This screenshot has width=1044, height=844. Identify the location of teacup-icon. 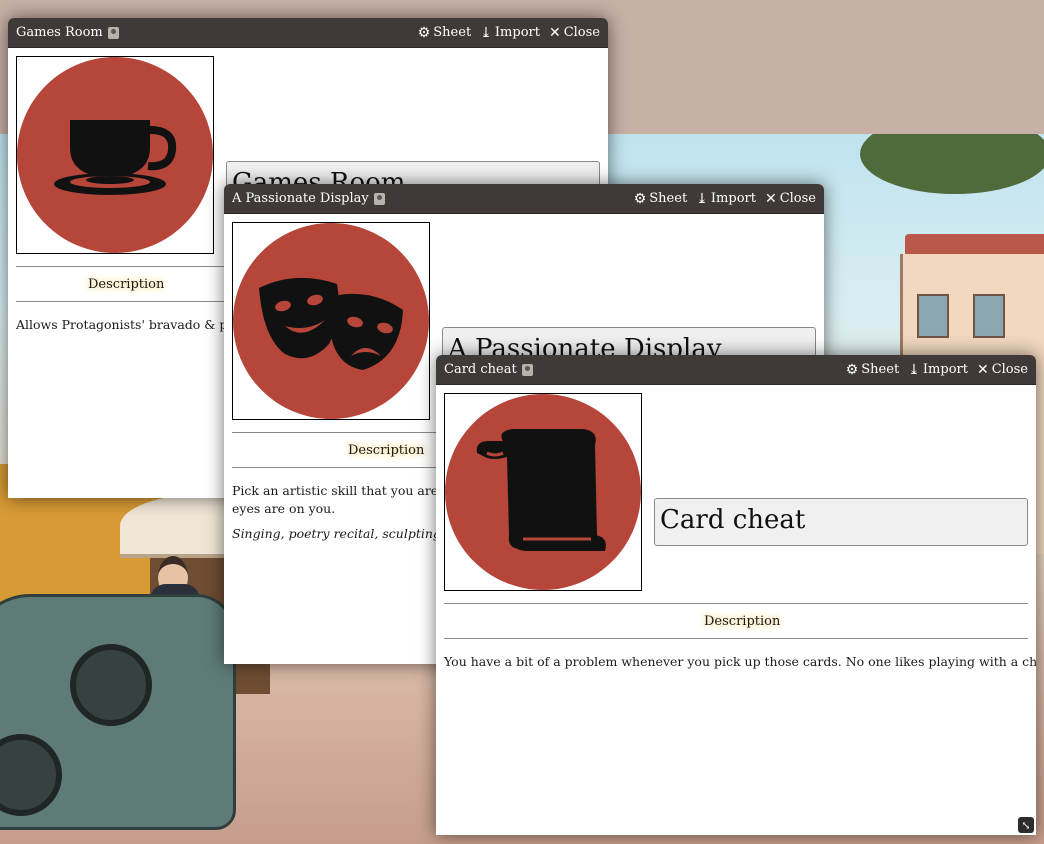
(115, 155).